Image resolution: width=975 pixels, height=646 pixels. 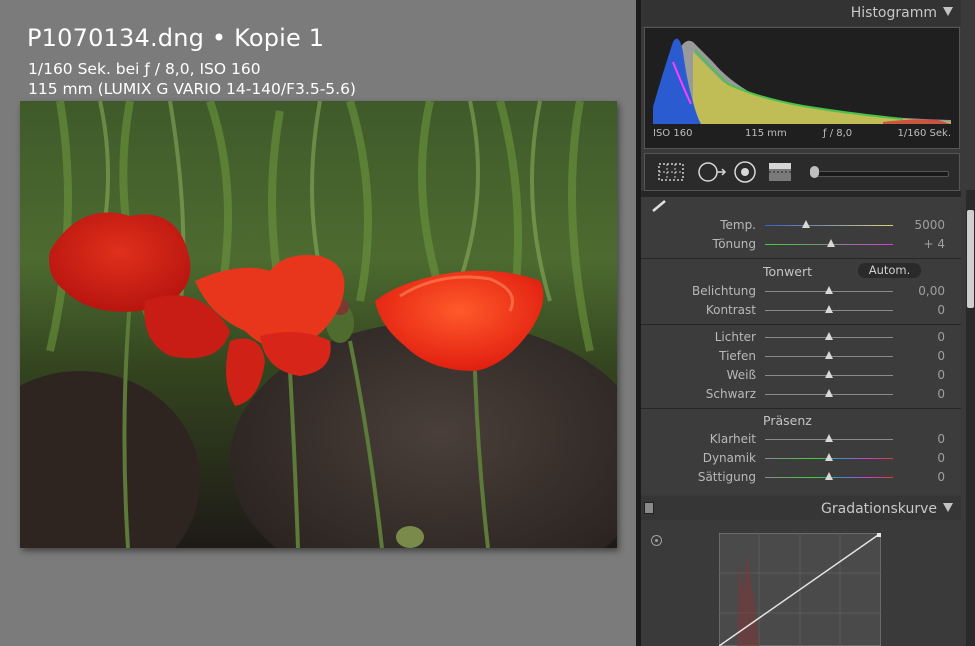 I want to click on tool-strip-slider-track, so click(x=882, y=174).